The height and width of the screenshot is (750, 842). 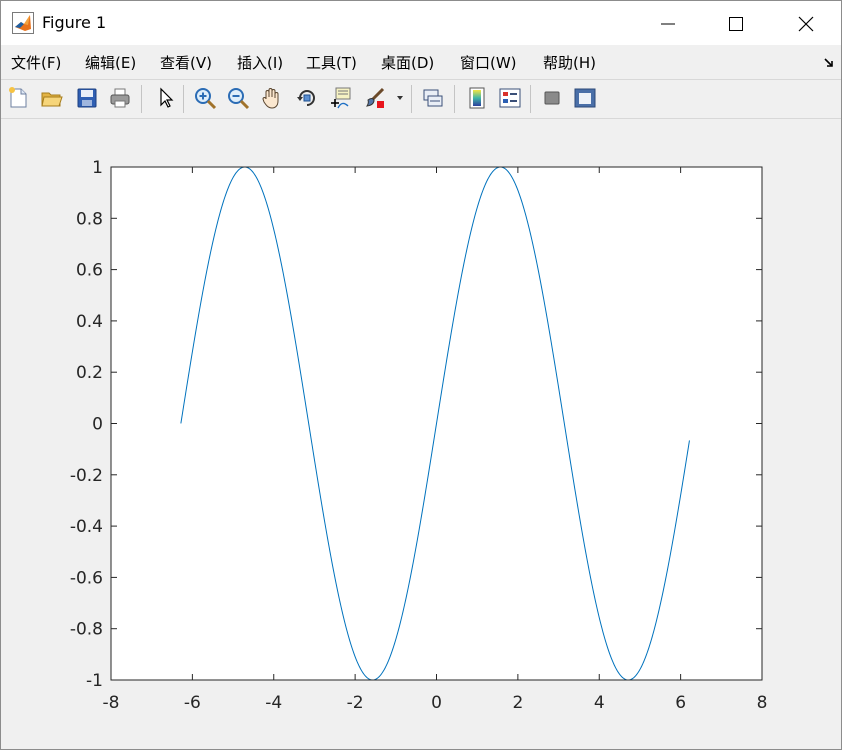 I want to click on figure-toolbar, so click(x=421, y=99).